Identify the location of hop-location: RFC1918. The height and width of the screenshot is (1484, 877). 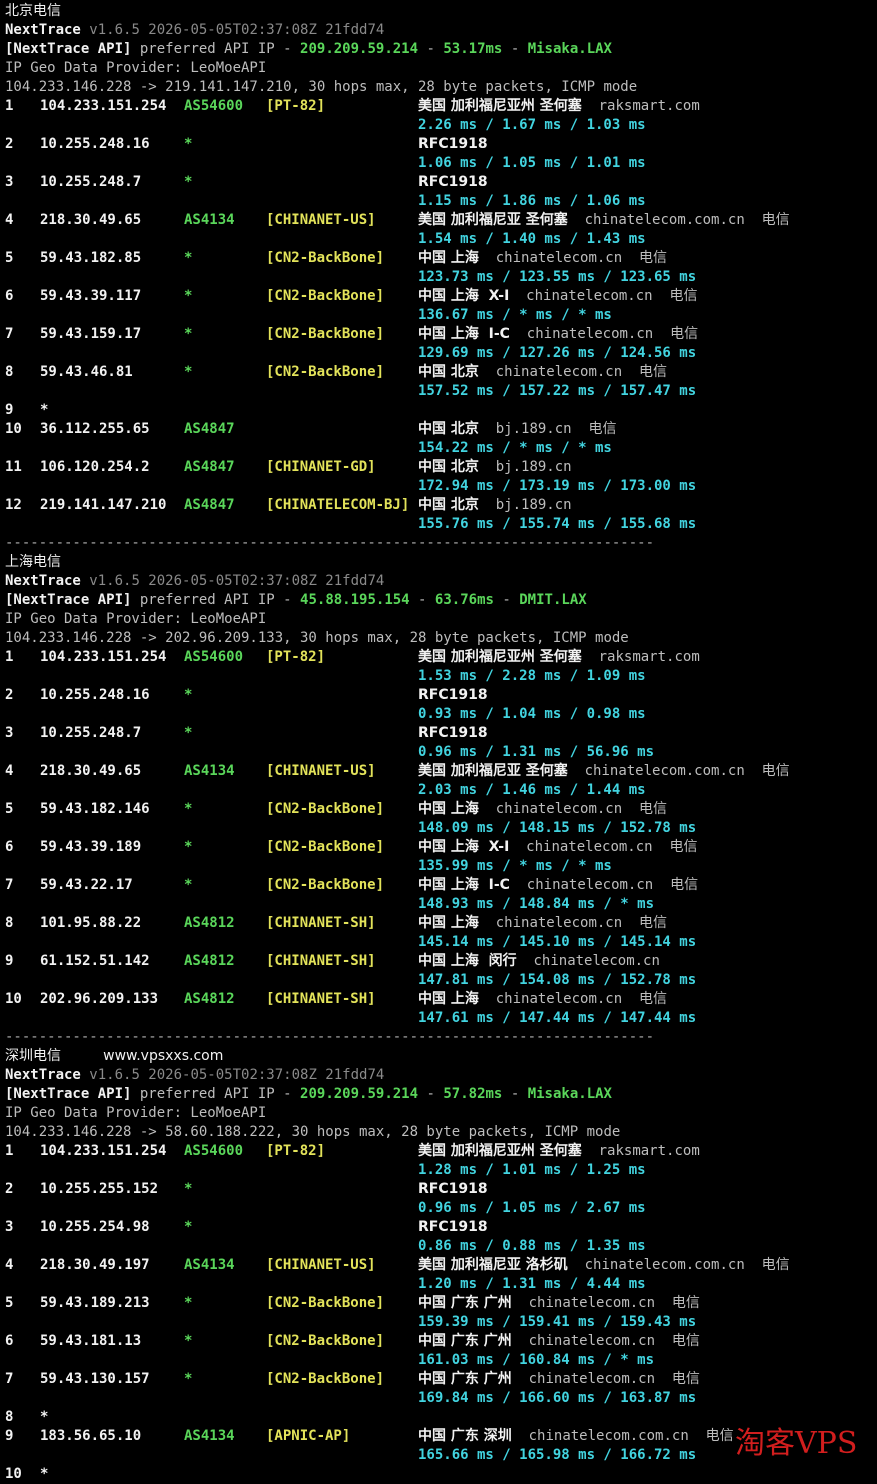
(453, 1189).